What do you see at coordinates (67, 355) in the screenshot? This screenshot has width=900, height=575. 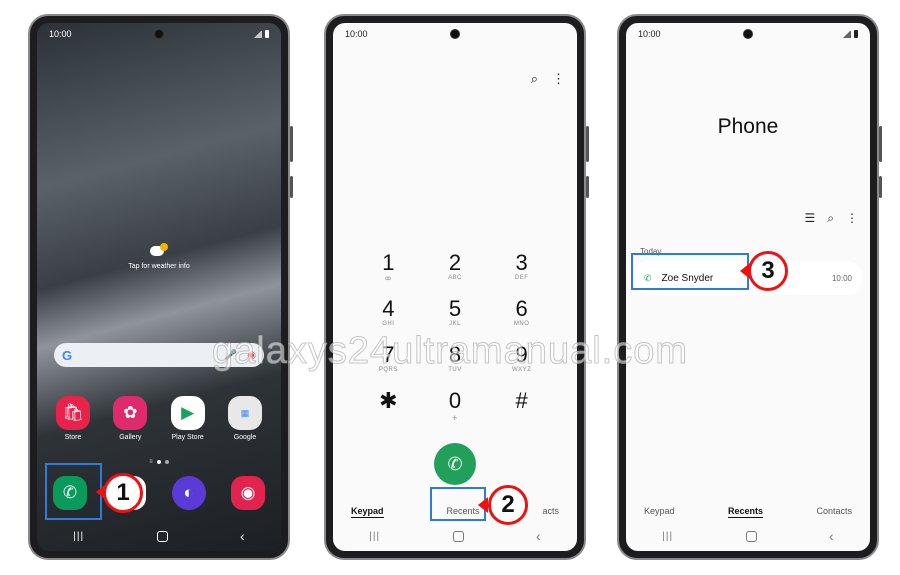 I see `google-logo-icon: G` at bounding box center [67, 355].